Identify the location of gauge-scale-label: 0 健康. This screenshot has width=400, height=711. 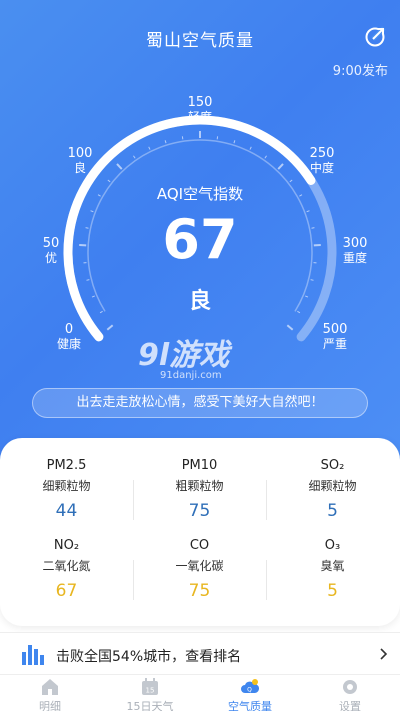
(68, 336).